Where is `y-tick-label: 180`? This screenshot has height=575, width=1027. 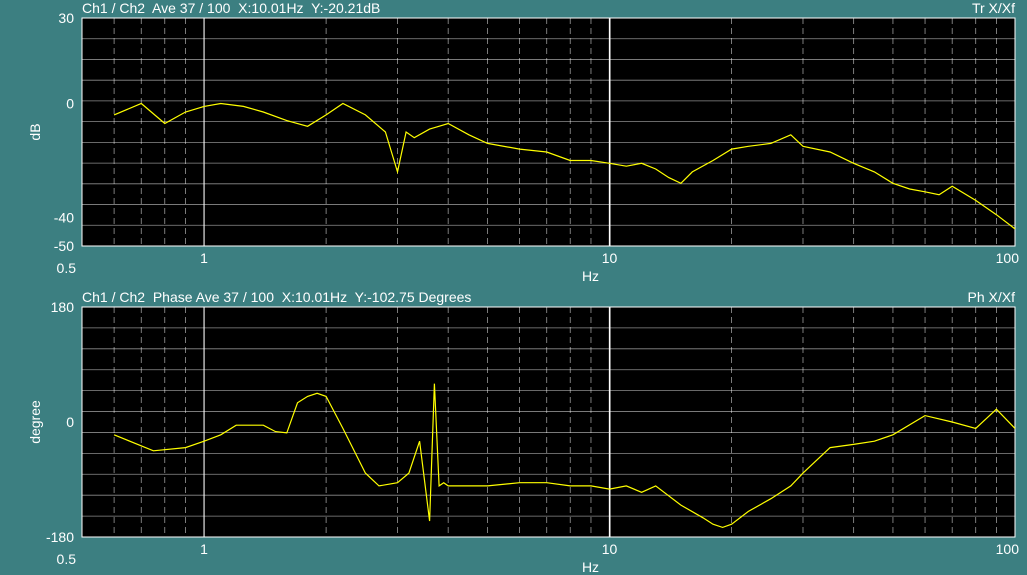 y-tick-label: 180 is located at coordinates (63, 307).